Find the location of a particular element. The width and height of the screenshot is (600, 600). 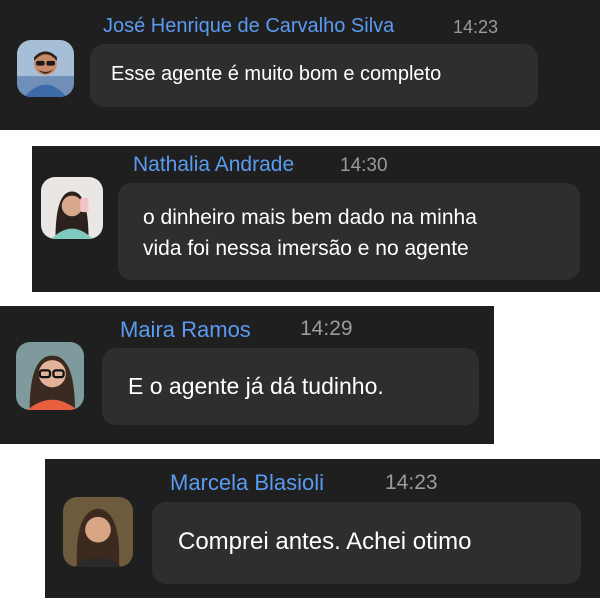

sender-name: Nathalia Andrade is located at coordinates (213, 165).